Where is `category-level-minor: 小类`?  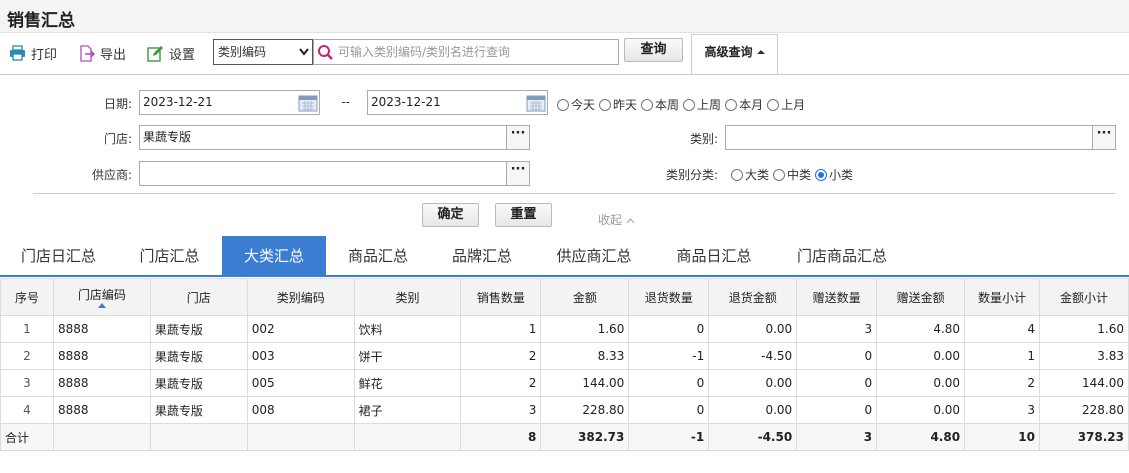 category-level-minor: 小类 is located at coordinates (834, 174).